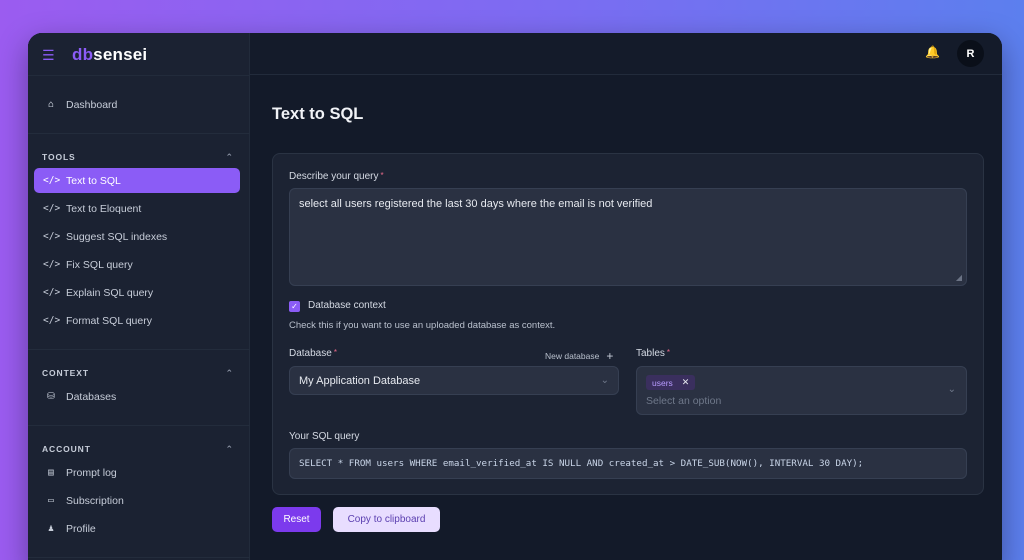  I want to click on sidebar-item-text-to-eloquent: </> Text to Eloquent, so click(137, 208).